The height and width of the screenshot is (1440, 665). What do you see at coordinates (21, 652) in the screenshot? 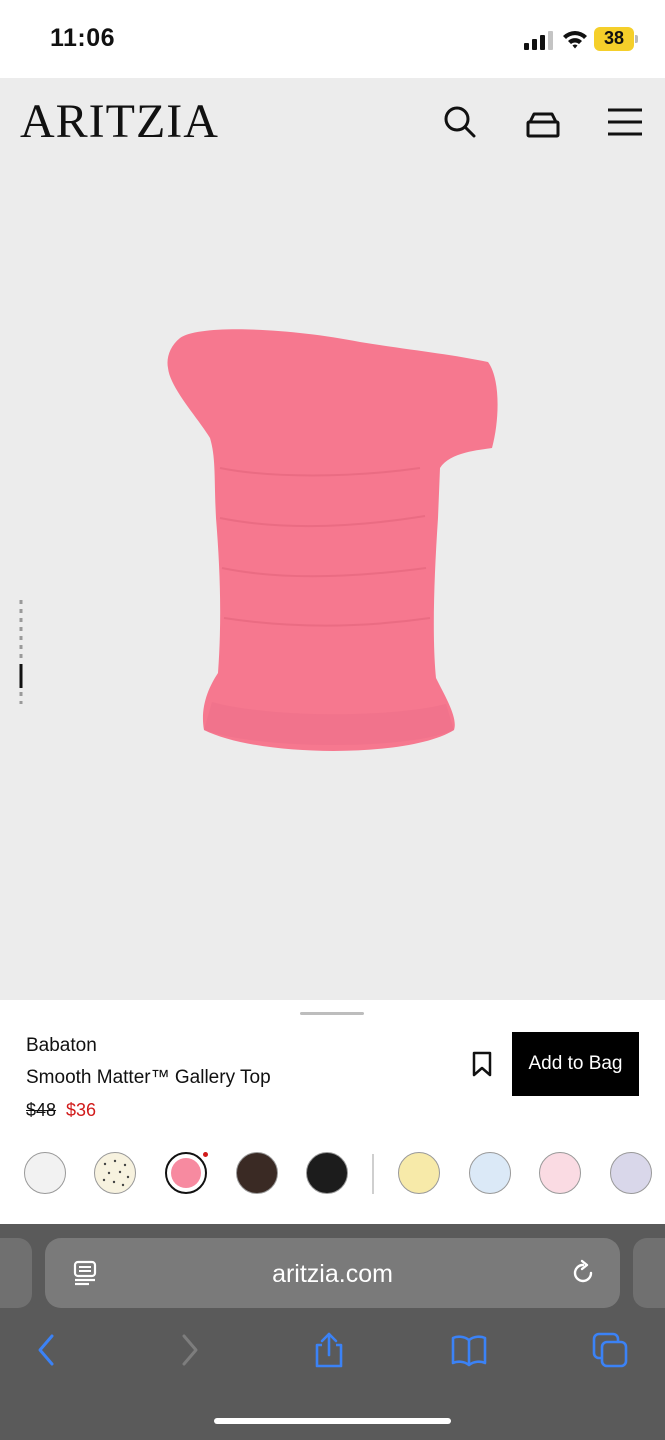
I see `image-carousel-indicator` at bounding box center [21, 652].